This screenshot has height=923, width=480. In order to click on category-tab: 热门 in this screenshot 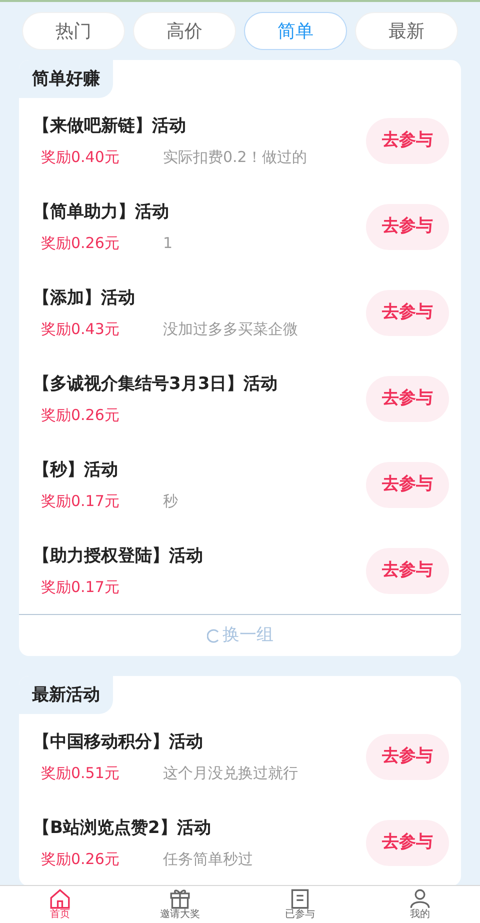, I will do `click(73, 31)`.